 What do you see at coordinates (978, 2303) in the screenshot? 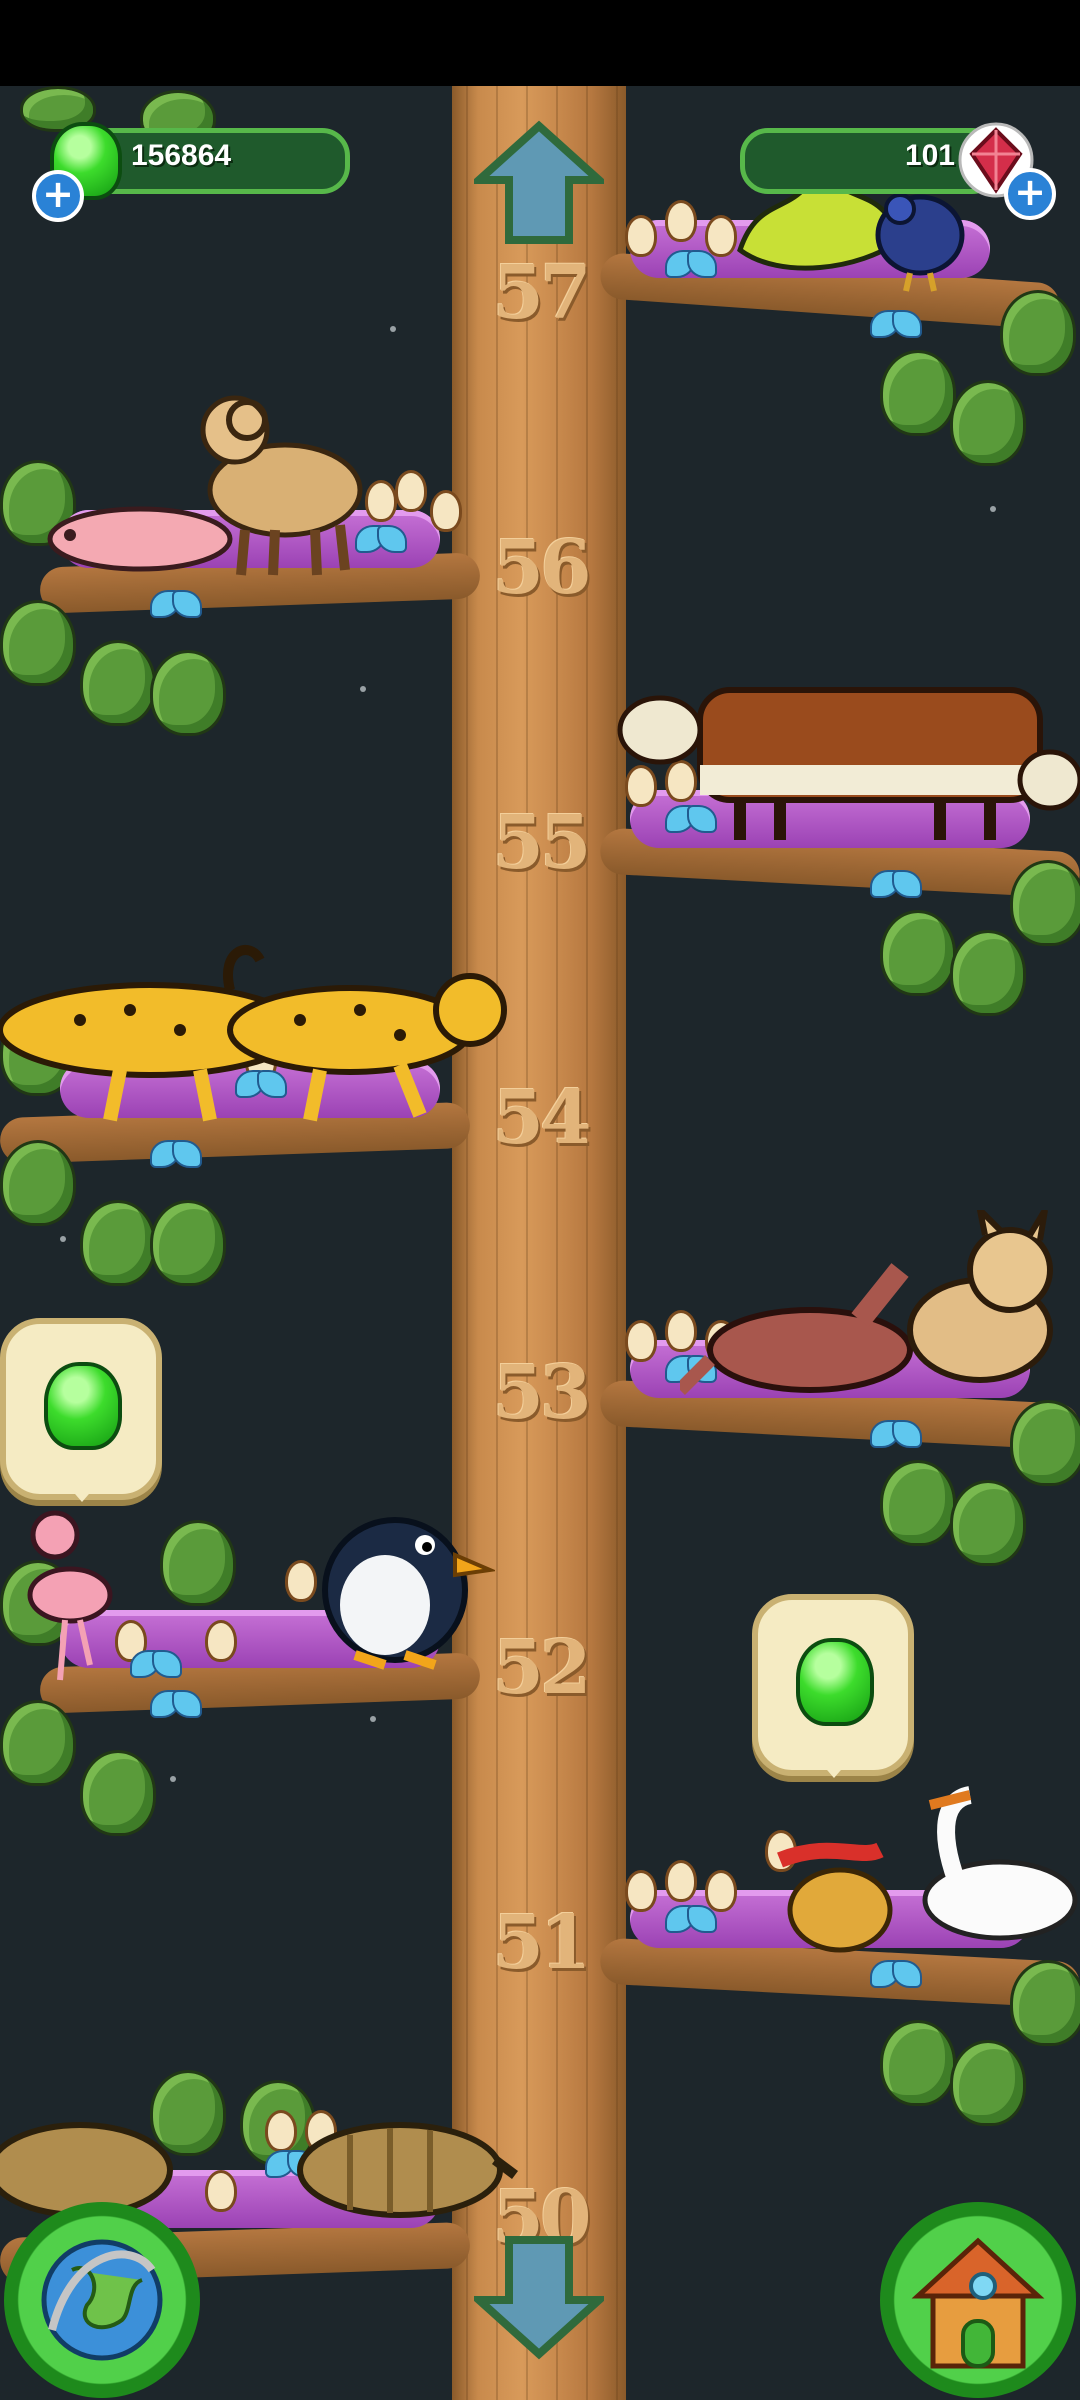
I see `house-icon` at bounding box center [978, 2303].